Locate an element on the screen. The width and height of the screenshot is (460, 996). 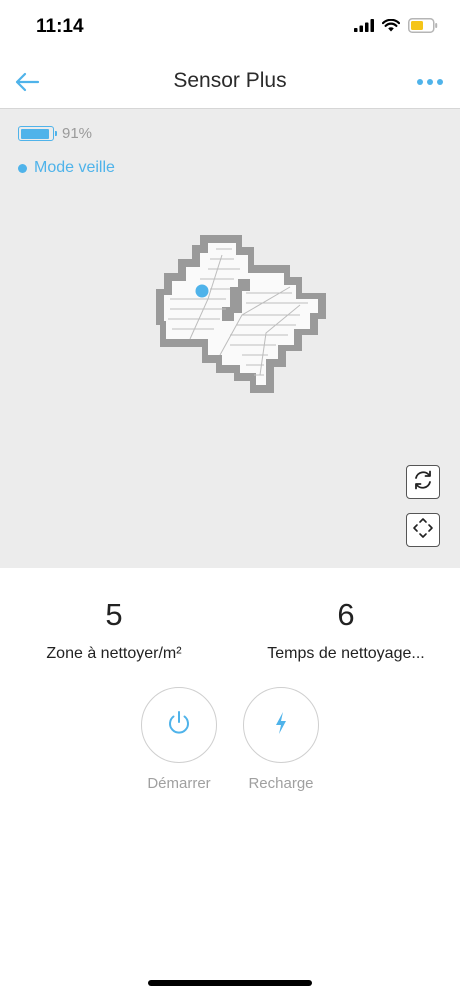
lightning-icon is located at coordinates (281, 725).